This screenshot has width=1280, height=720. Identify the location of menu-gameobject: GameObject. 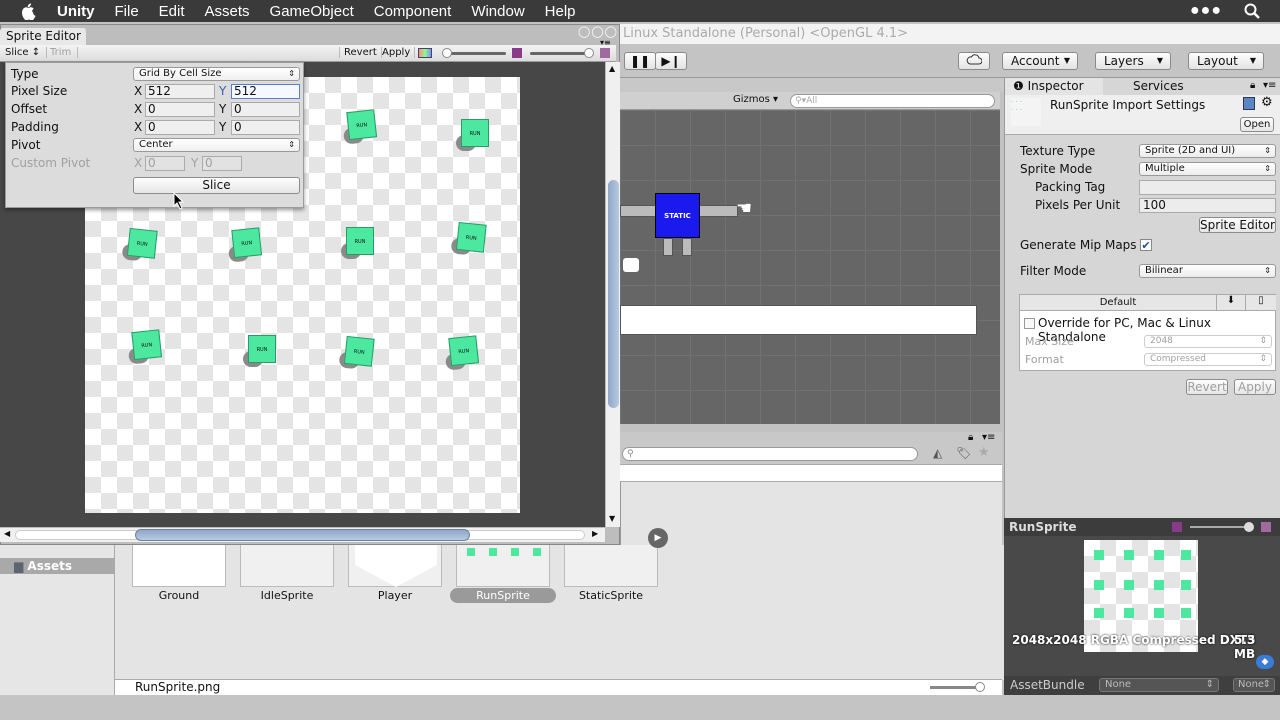
(312, 11).